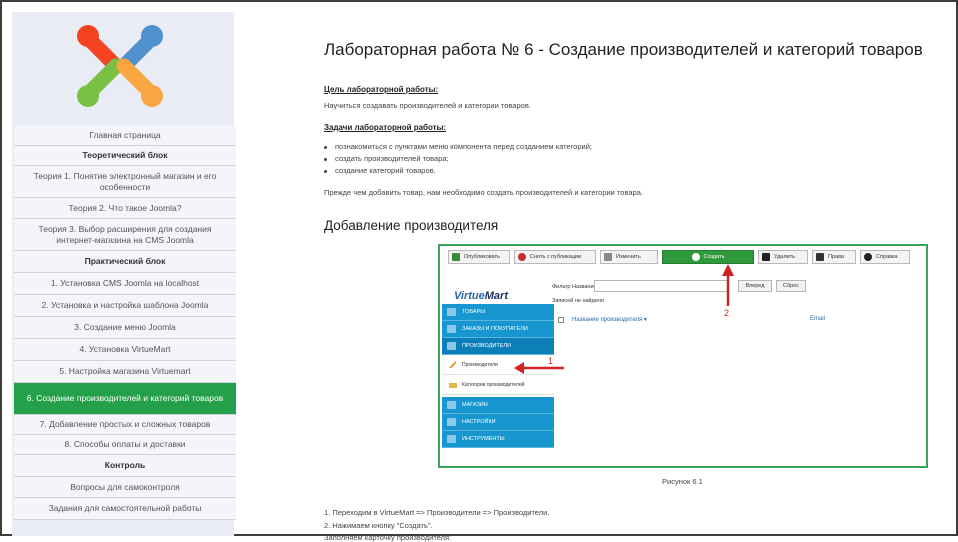 This screenshot has height=542, width=958. What do you see at coordinates (388, 537) in the screenshot?
I see `step-3: Заполняем карточку производителя:` at bounding box center [388, 537].